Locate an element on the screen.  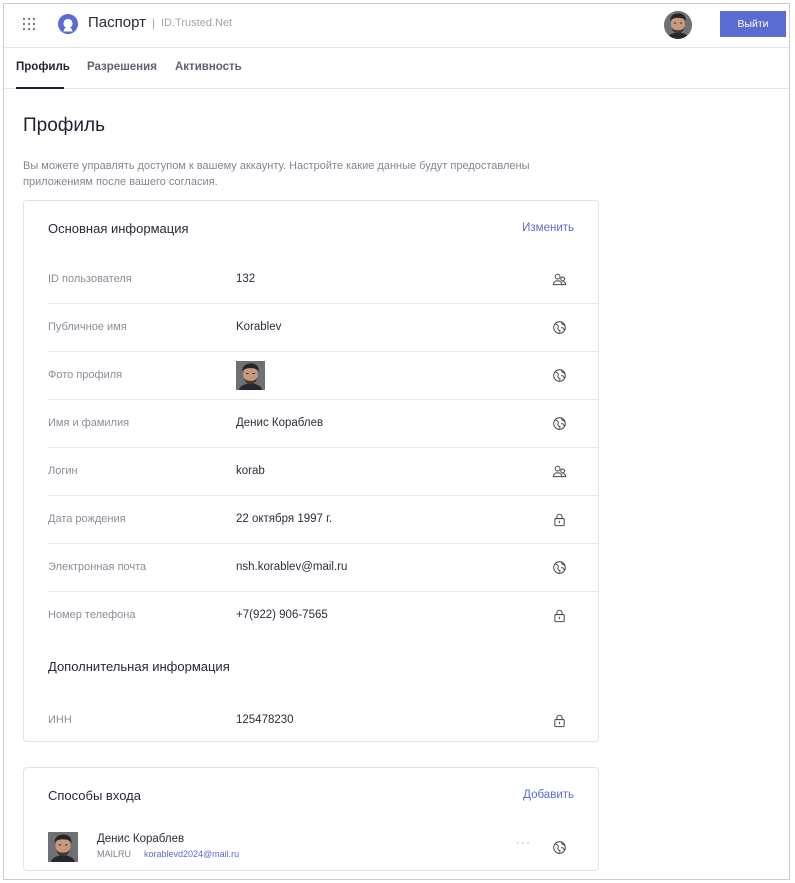
row-value: Korablev is located at coordinates (259, 327).